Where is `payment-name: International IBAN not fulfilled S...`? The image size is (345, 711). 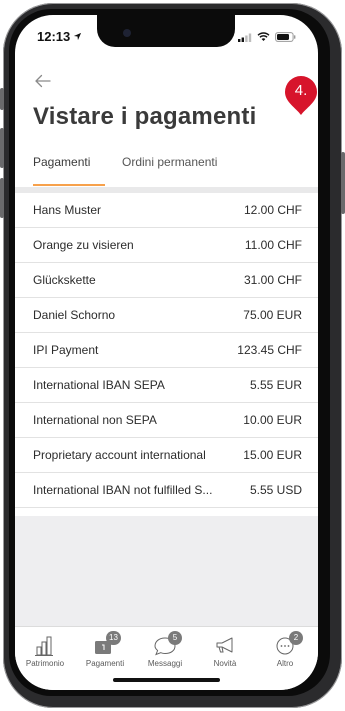 payment-name: International IBAN not fulfilled S... is located at coordinates (123, 490).